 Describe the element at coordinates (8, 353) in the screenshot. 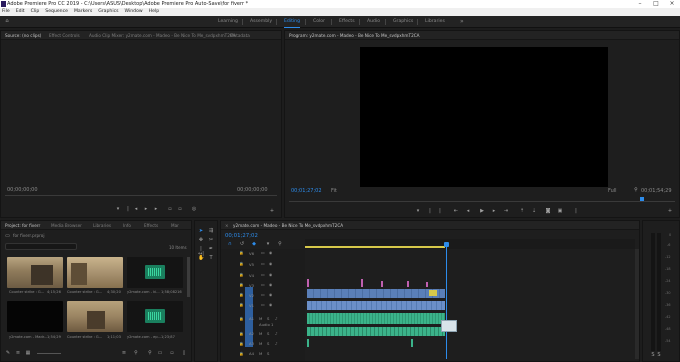

I see `write-protect-icon: ✎` at that location.